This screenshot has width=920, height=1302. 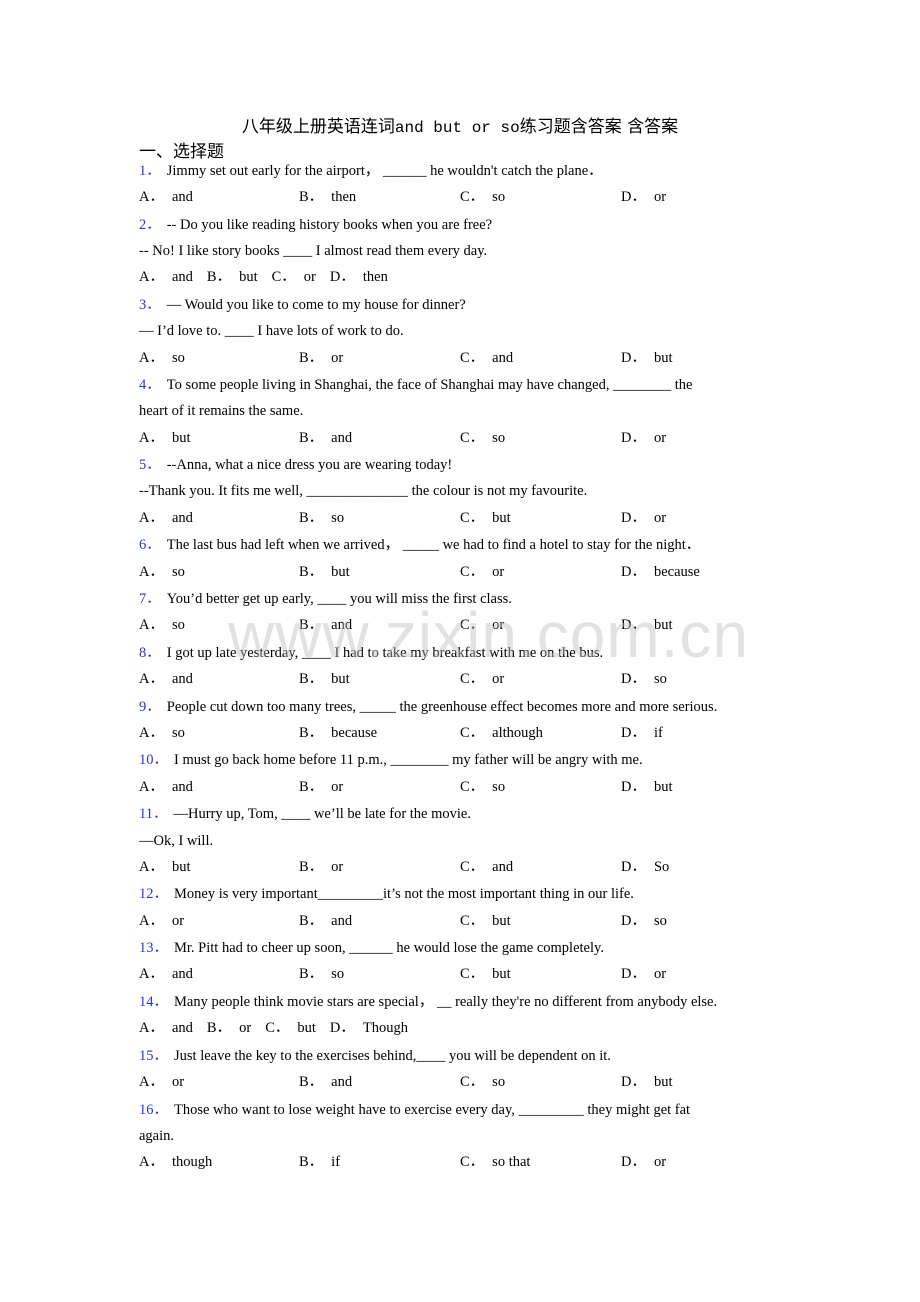 What do you see at coordinates (221, 411) in the screenshot?
I see `question-continuation: heart of it remains the same.` at bounding box center [221, 411].